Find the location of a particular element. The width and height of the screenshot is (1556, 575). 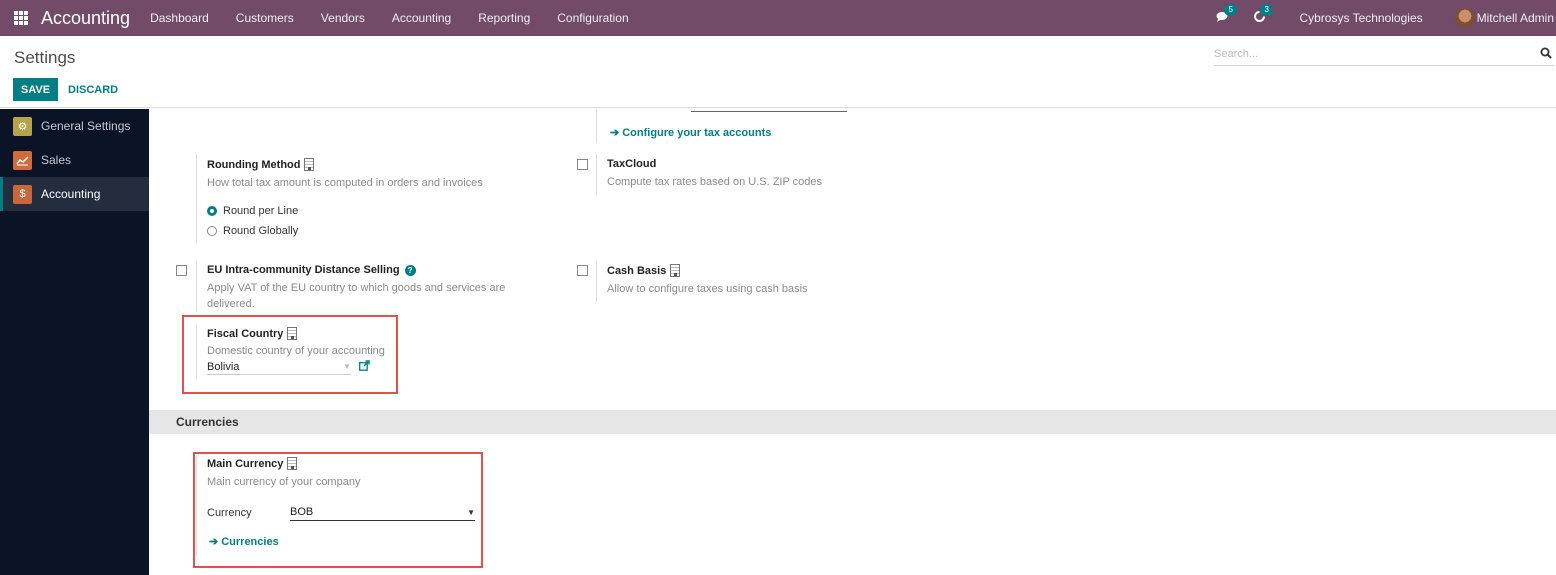

sidebar-item-general-settings: ⚙ General Settings is located at coordinates (74, 126).